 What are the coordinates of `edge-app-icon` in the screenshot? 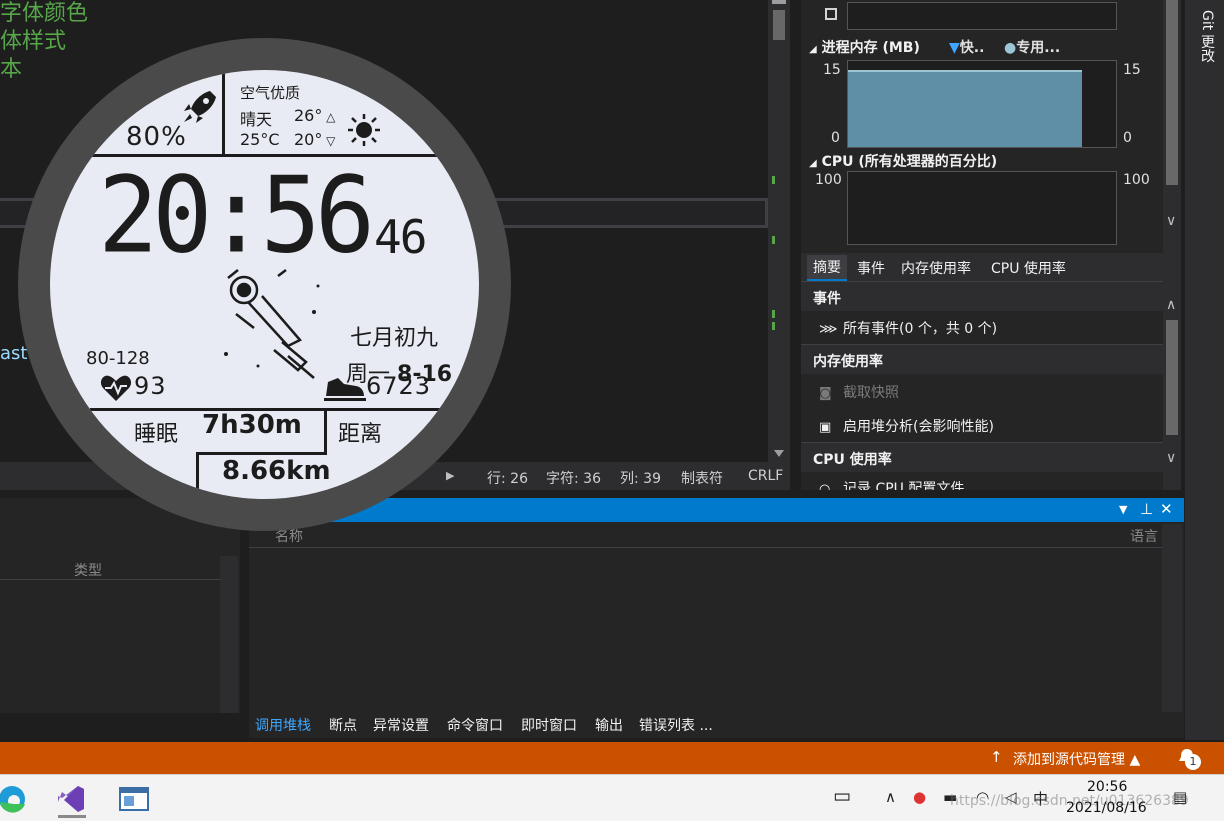 It's located at (16, 799).